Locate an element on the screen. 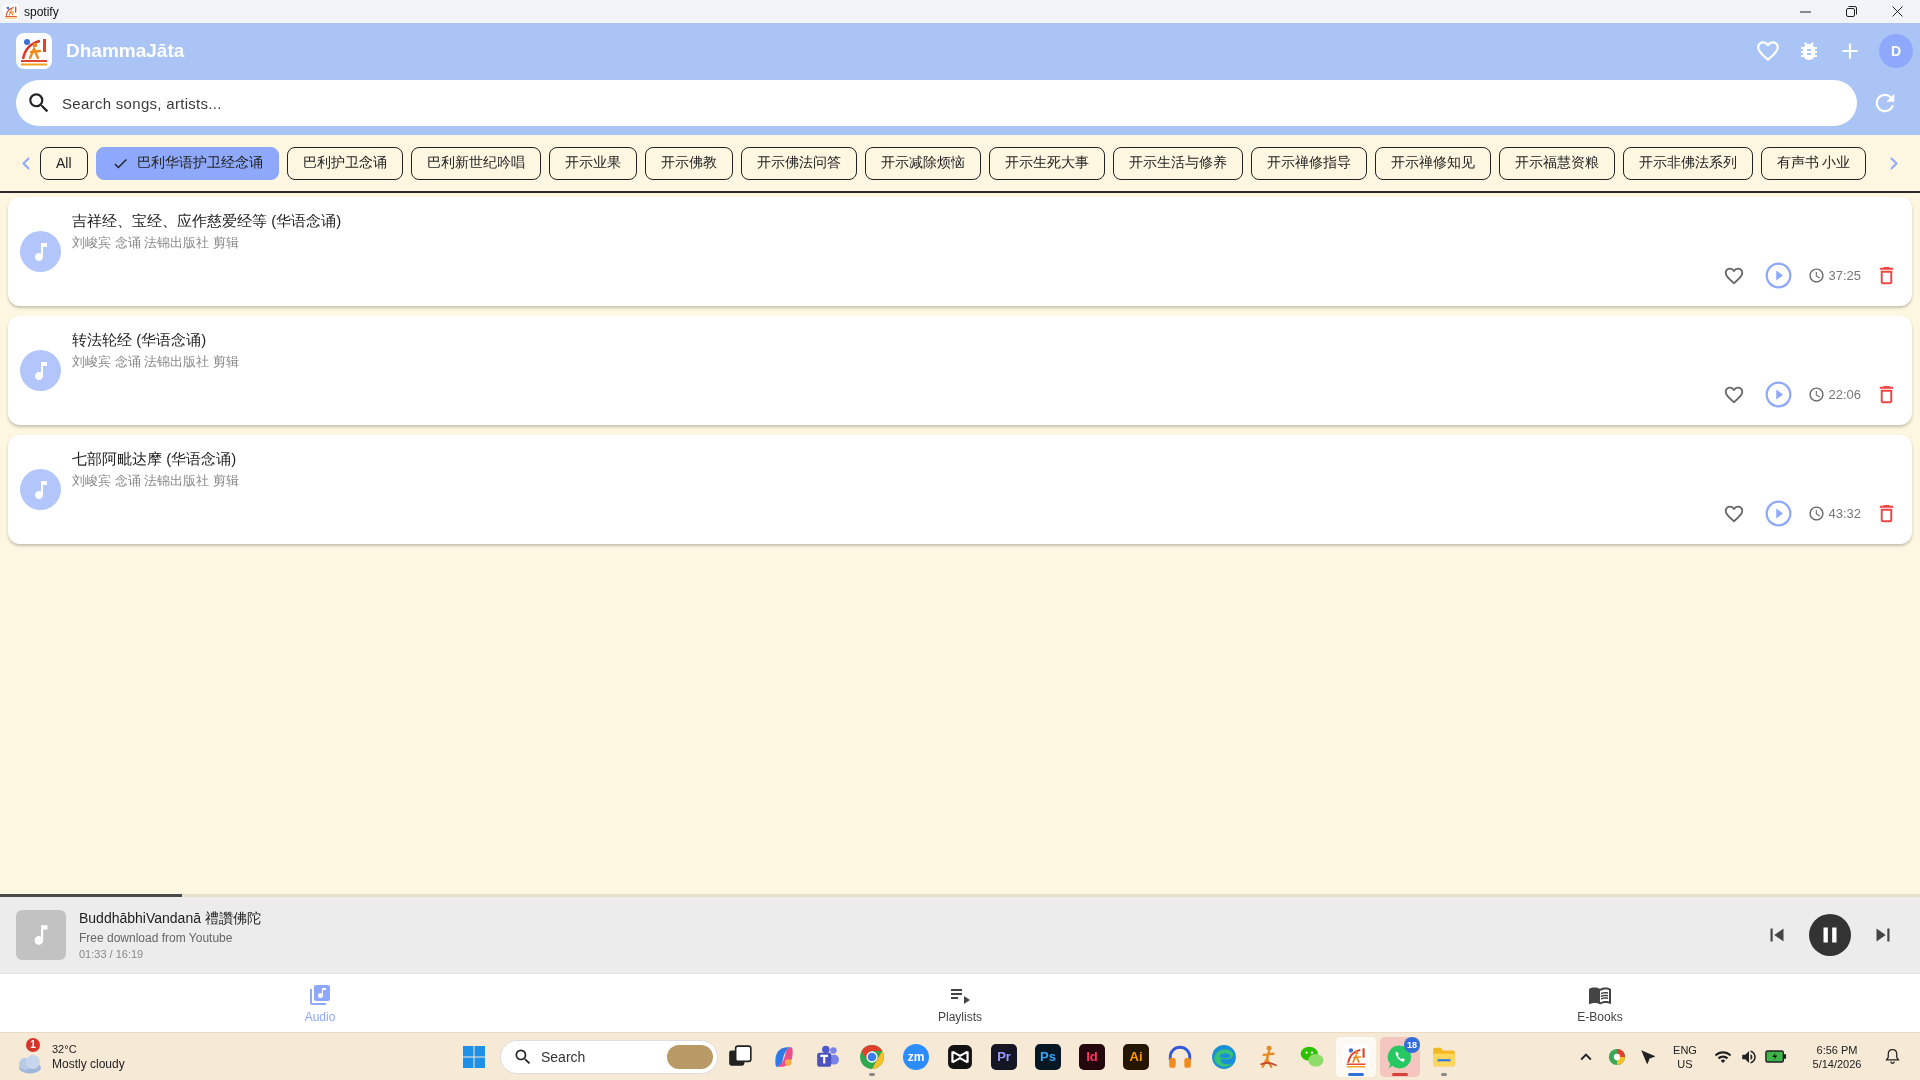  track-duration: 37:25 is located at coordinates (1844, 275).